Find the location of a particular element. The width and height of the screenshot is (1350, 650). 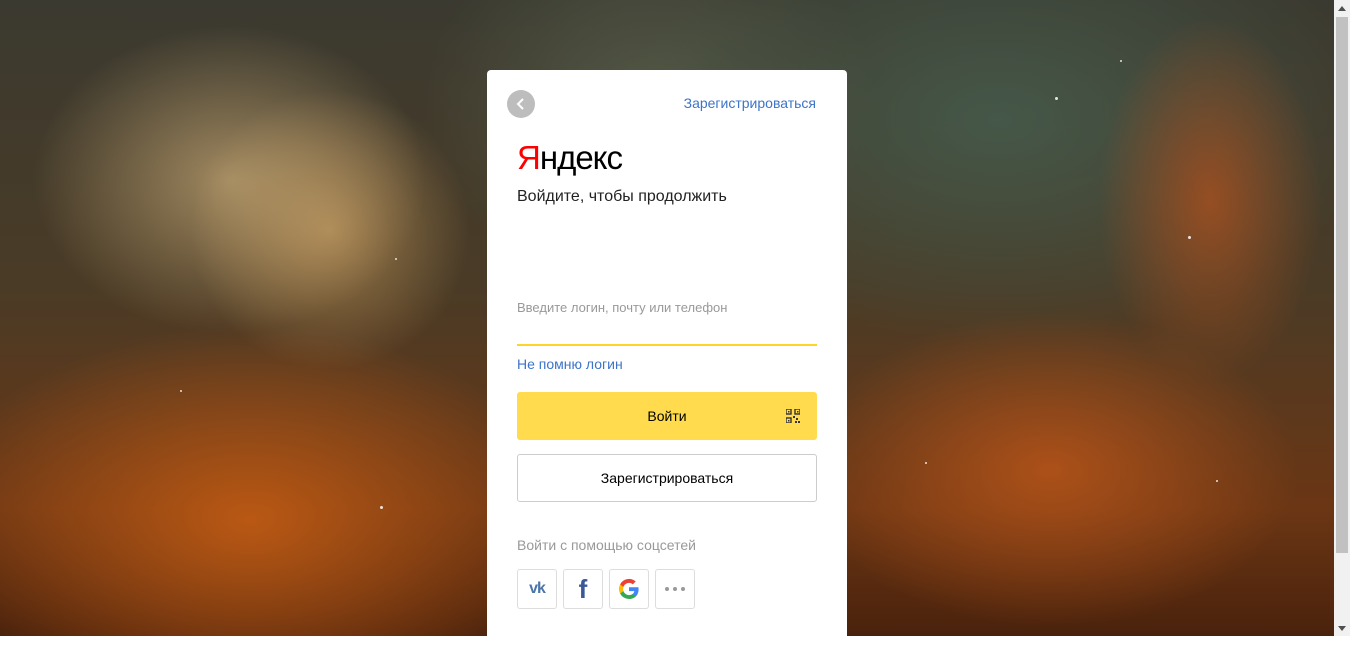

yandex-logo: Яндекс is located at coordinates (570, 157).